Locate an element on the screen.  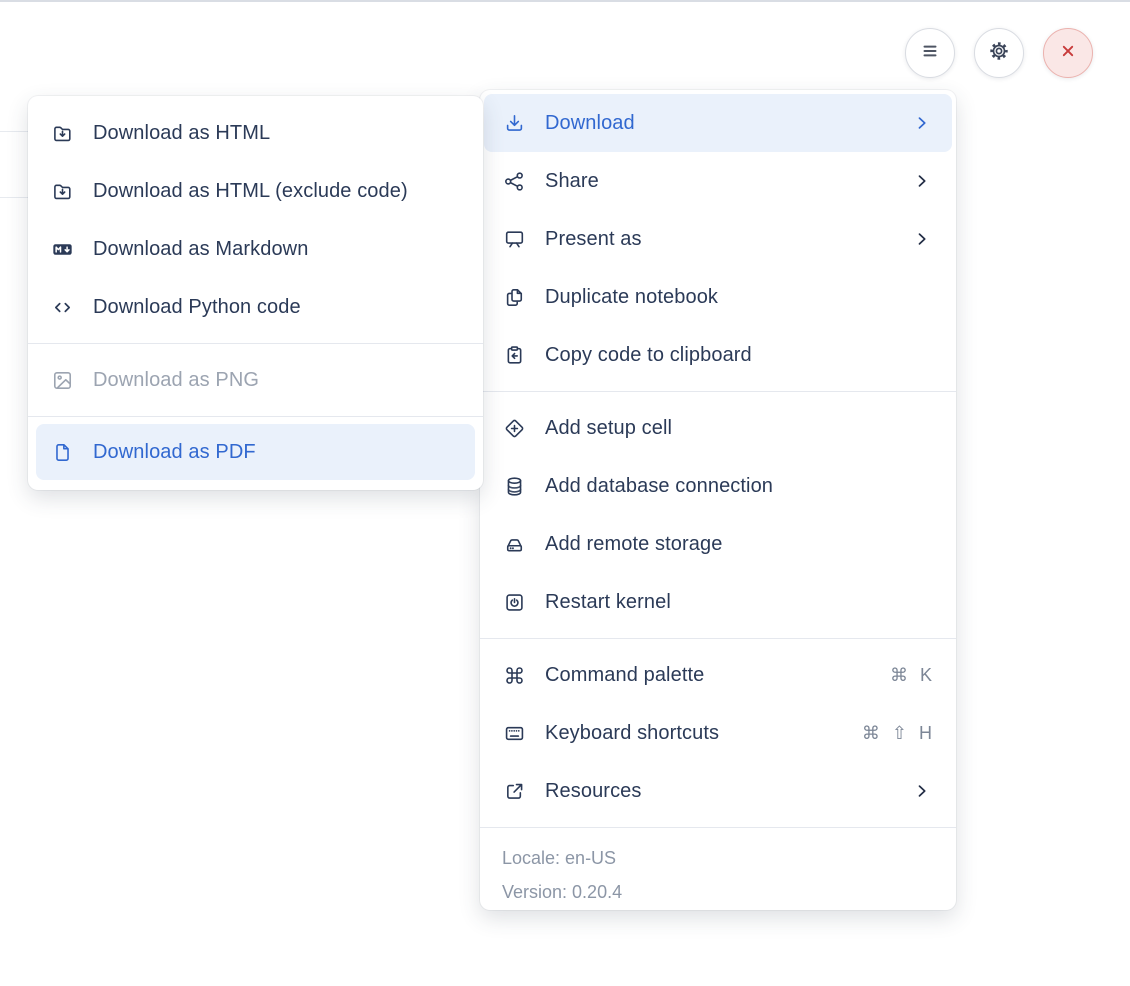
submenu-item-download-html-exclude-code: Download as HTML (exclude code) is located at coordinates (255, 191).